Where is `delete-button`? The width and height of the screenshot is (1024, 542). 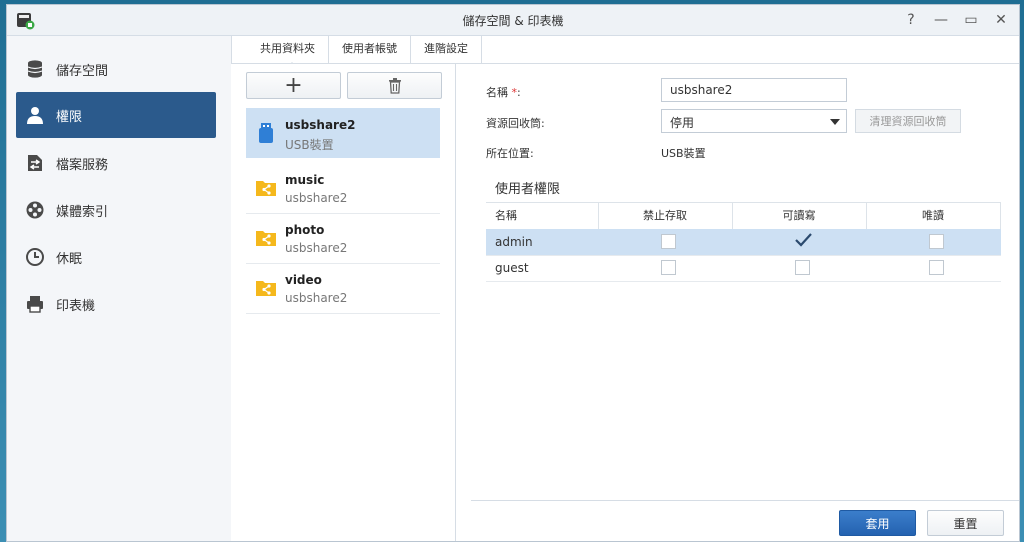
delete-button is located at coordinates (394, 85).